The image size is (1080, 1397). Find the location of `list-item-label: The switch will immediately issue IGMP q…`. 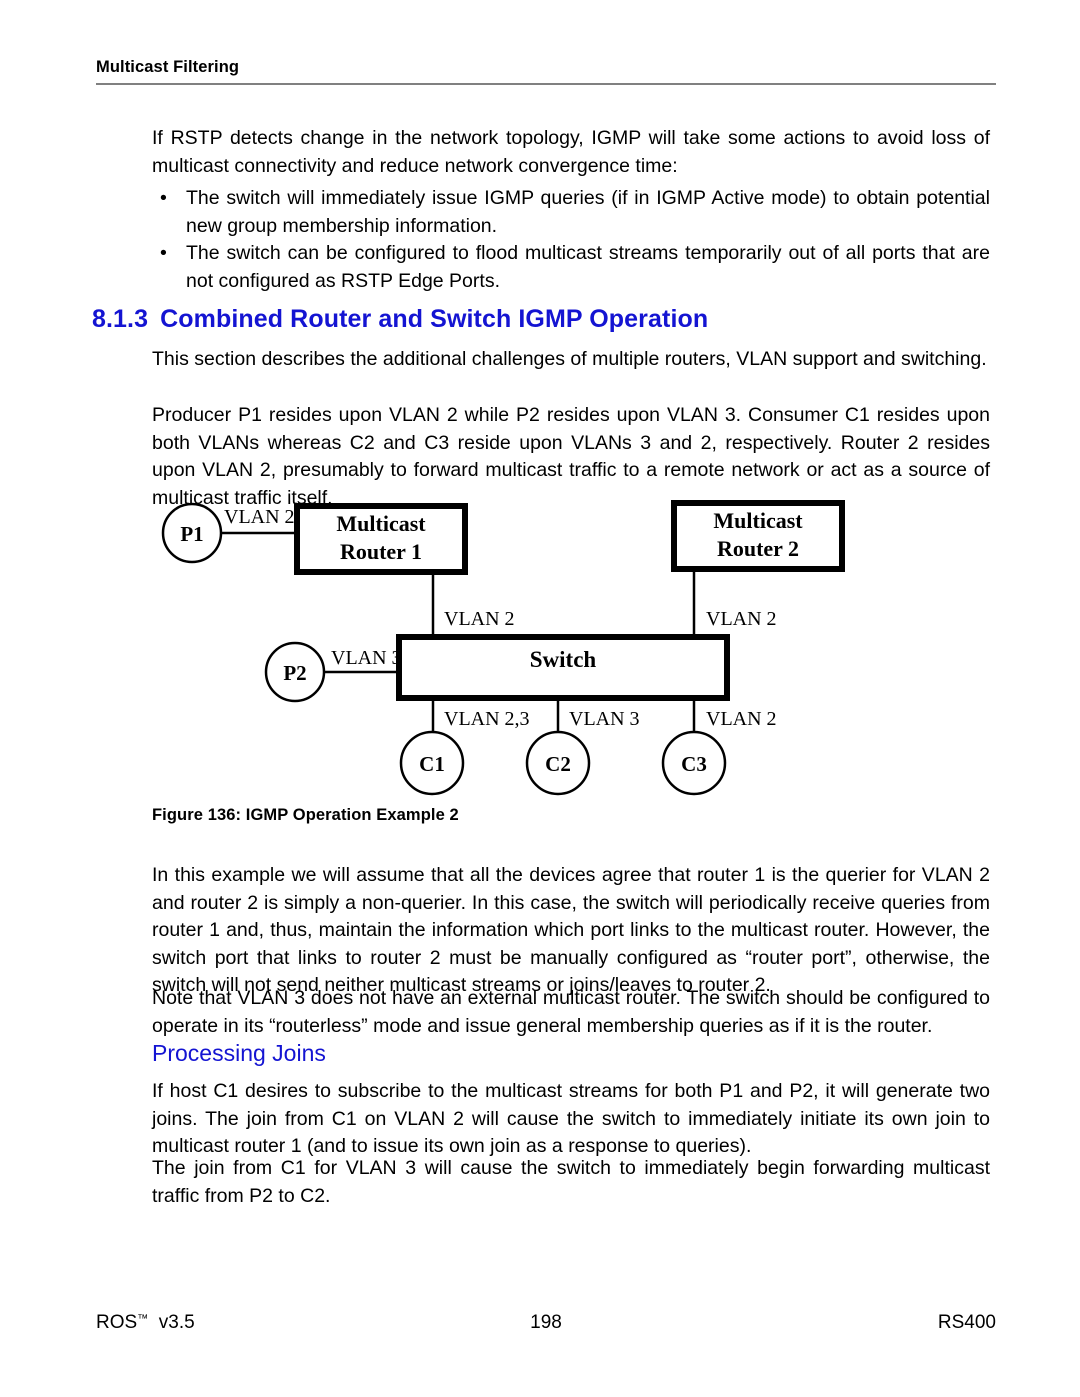

list-item-label: The switch will immediately issue IGMP q… is located at coordinates (588, 212).